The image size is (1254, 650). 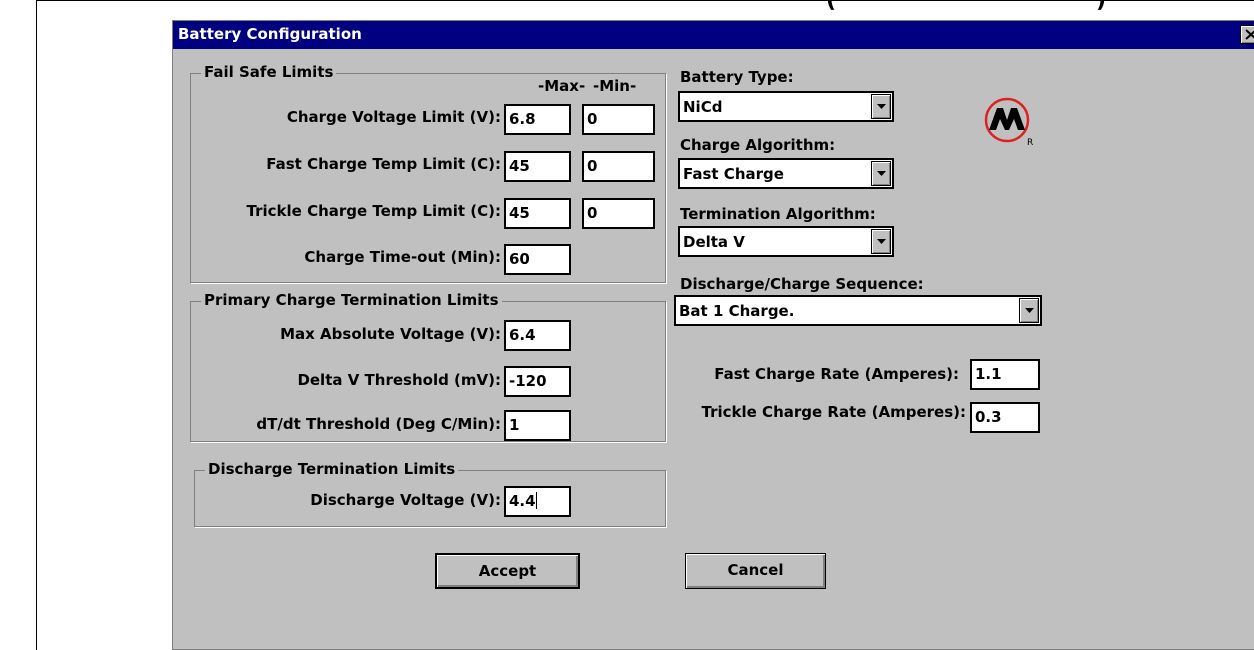 I want to click on fast-charge-rate-field: 1.1, so click(x=1005, y=374).